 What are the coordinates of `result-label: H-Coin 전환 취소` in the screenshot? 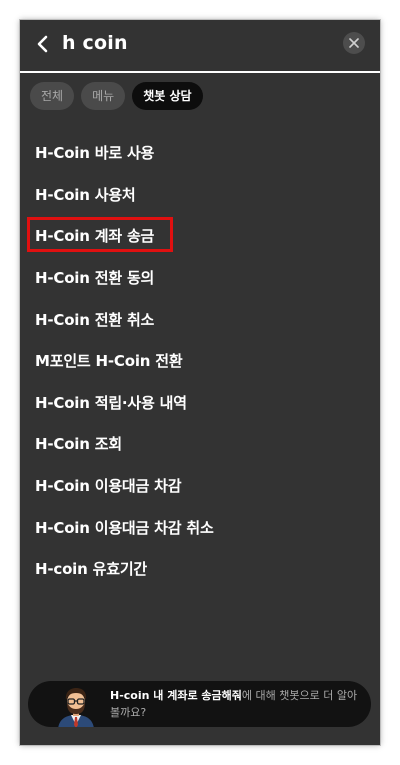 It's located at (95, 319).